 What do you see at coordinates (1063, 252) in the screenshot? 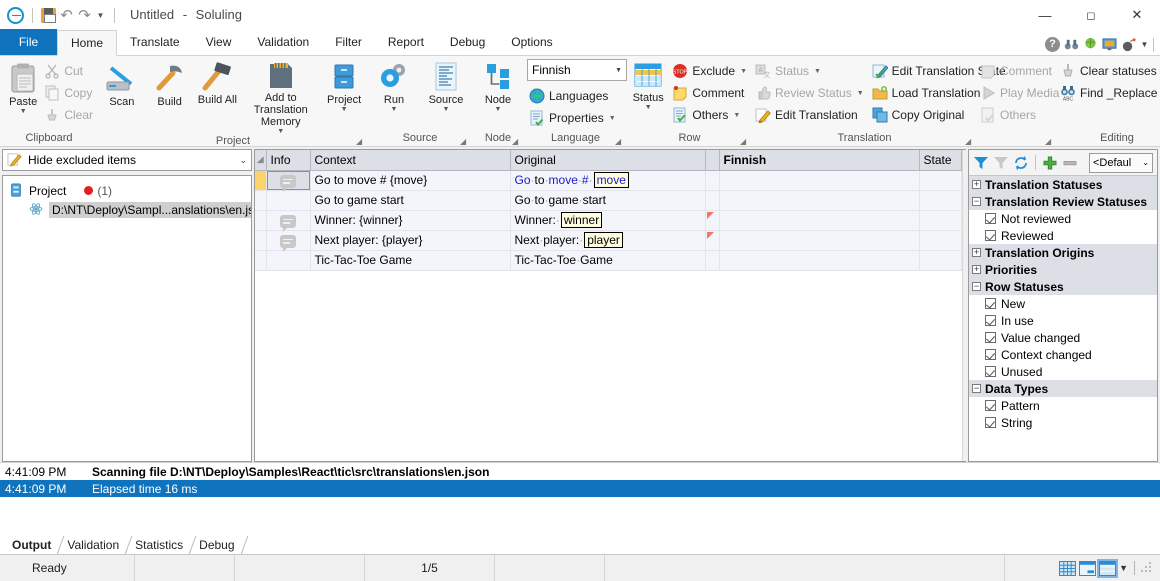
I see `filter-group-translation-origins: + Translation Origins` at bounding box center [1063, 252].